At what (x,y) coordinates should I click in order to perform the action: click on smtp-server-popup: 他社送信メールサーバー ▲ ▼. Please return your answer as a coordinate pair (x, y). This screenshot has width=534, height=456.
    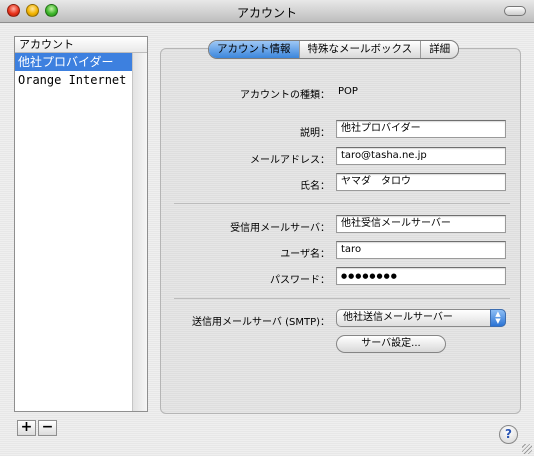
    Looking at the image, I should click on (421, 318).